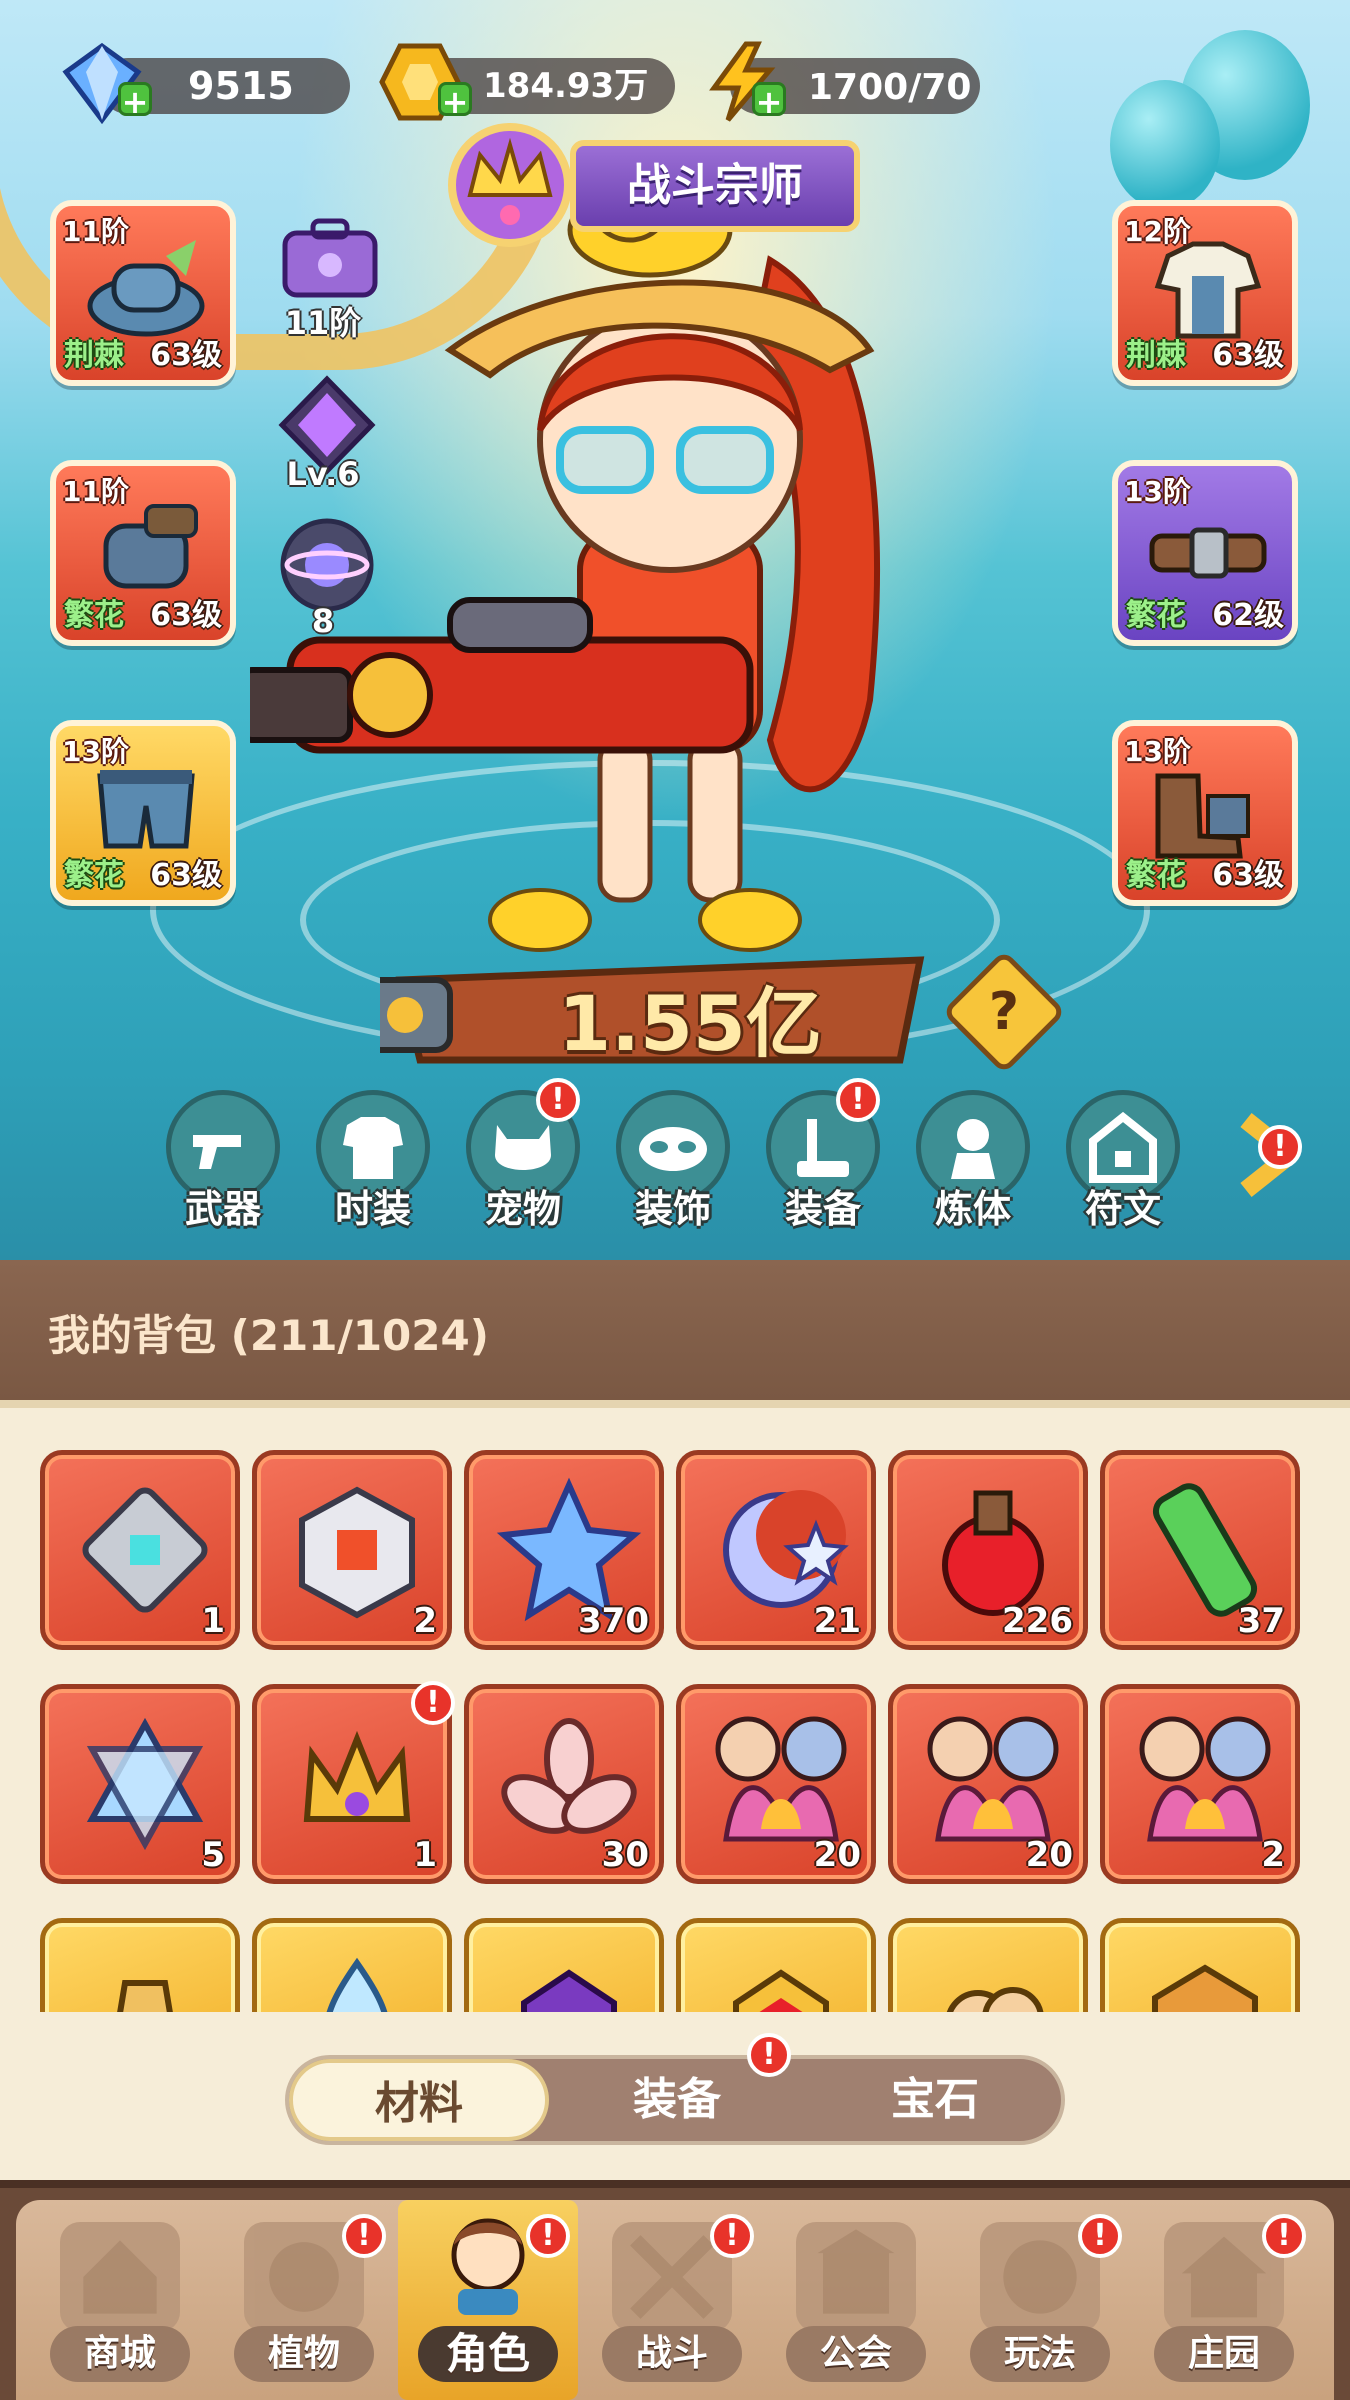 The image size is (1350, 2400). What do you see at coordinates (304, 2354) in the screenshot?
I see `nav-label: 植物` at bounding box center [304, 2354].